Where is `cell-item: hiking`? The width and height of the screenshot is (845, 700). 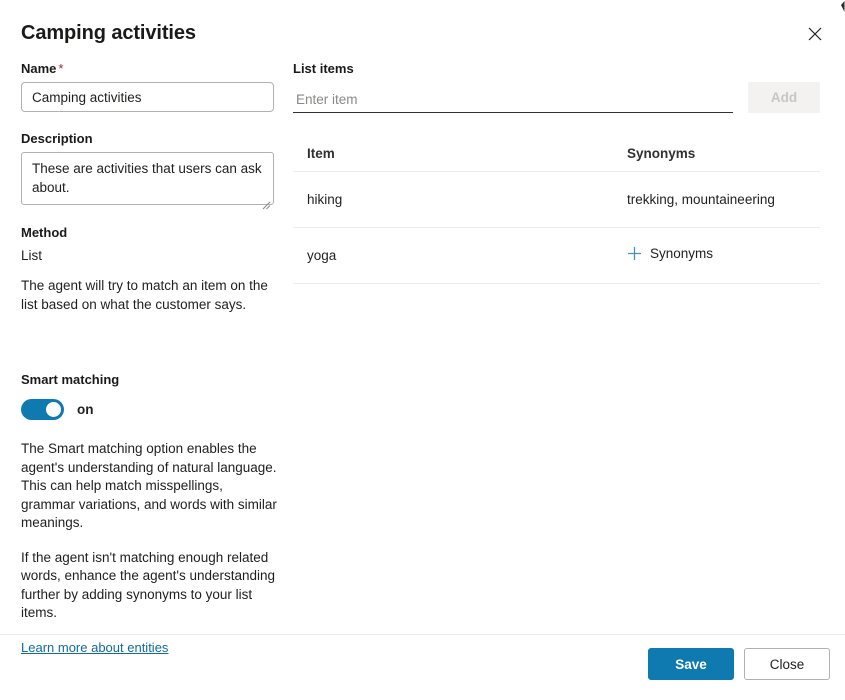
cell-item: hiking is located at coordinates (325, 199).